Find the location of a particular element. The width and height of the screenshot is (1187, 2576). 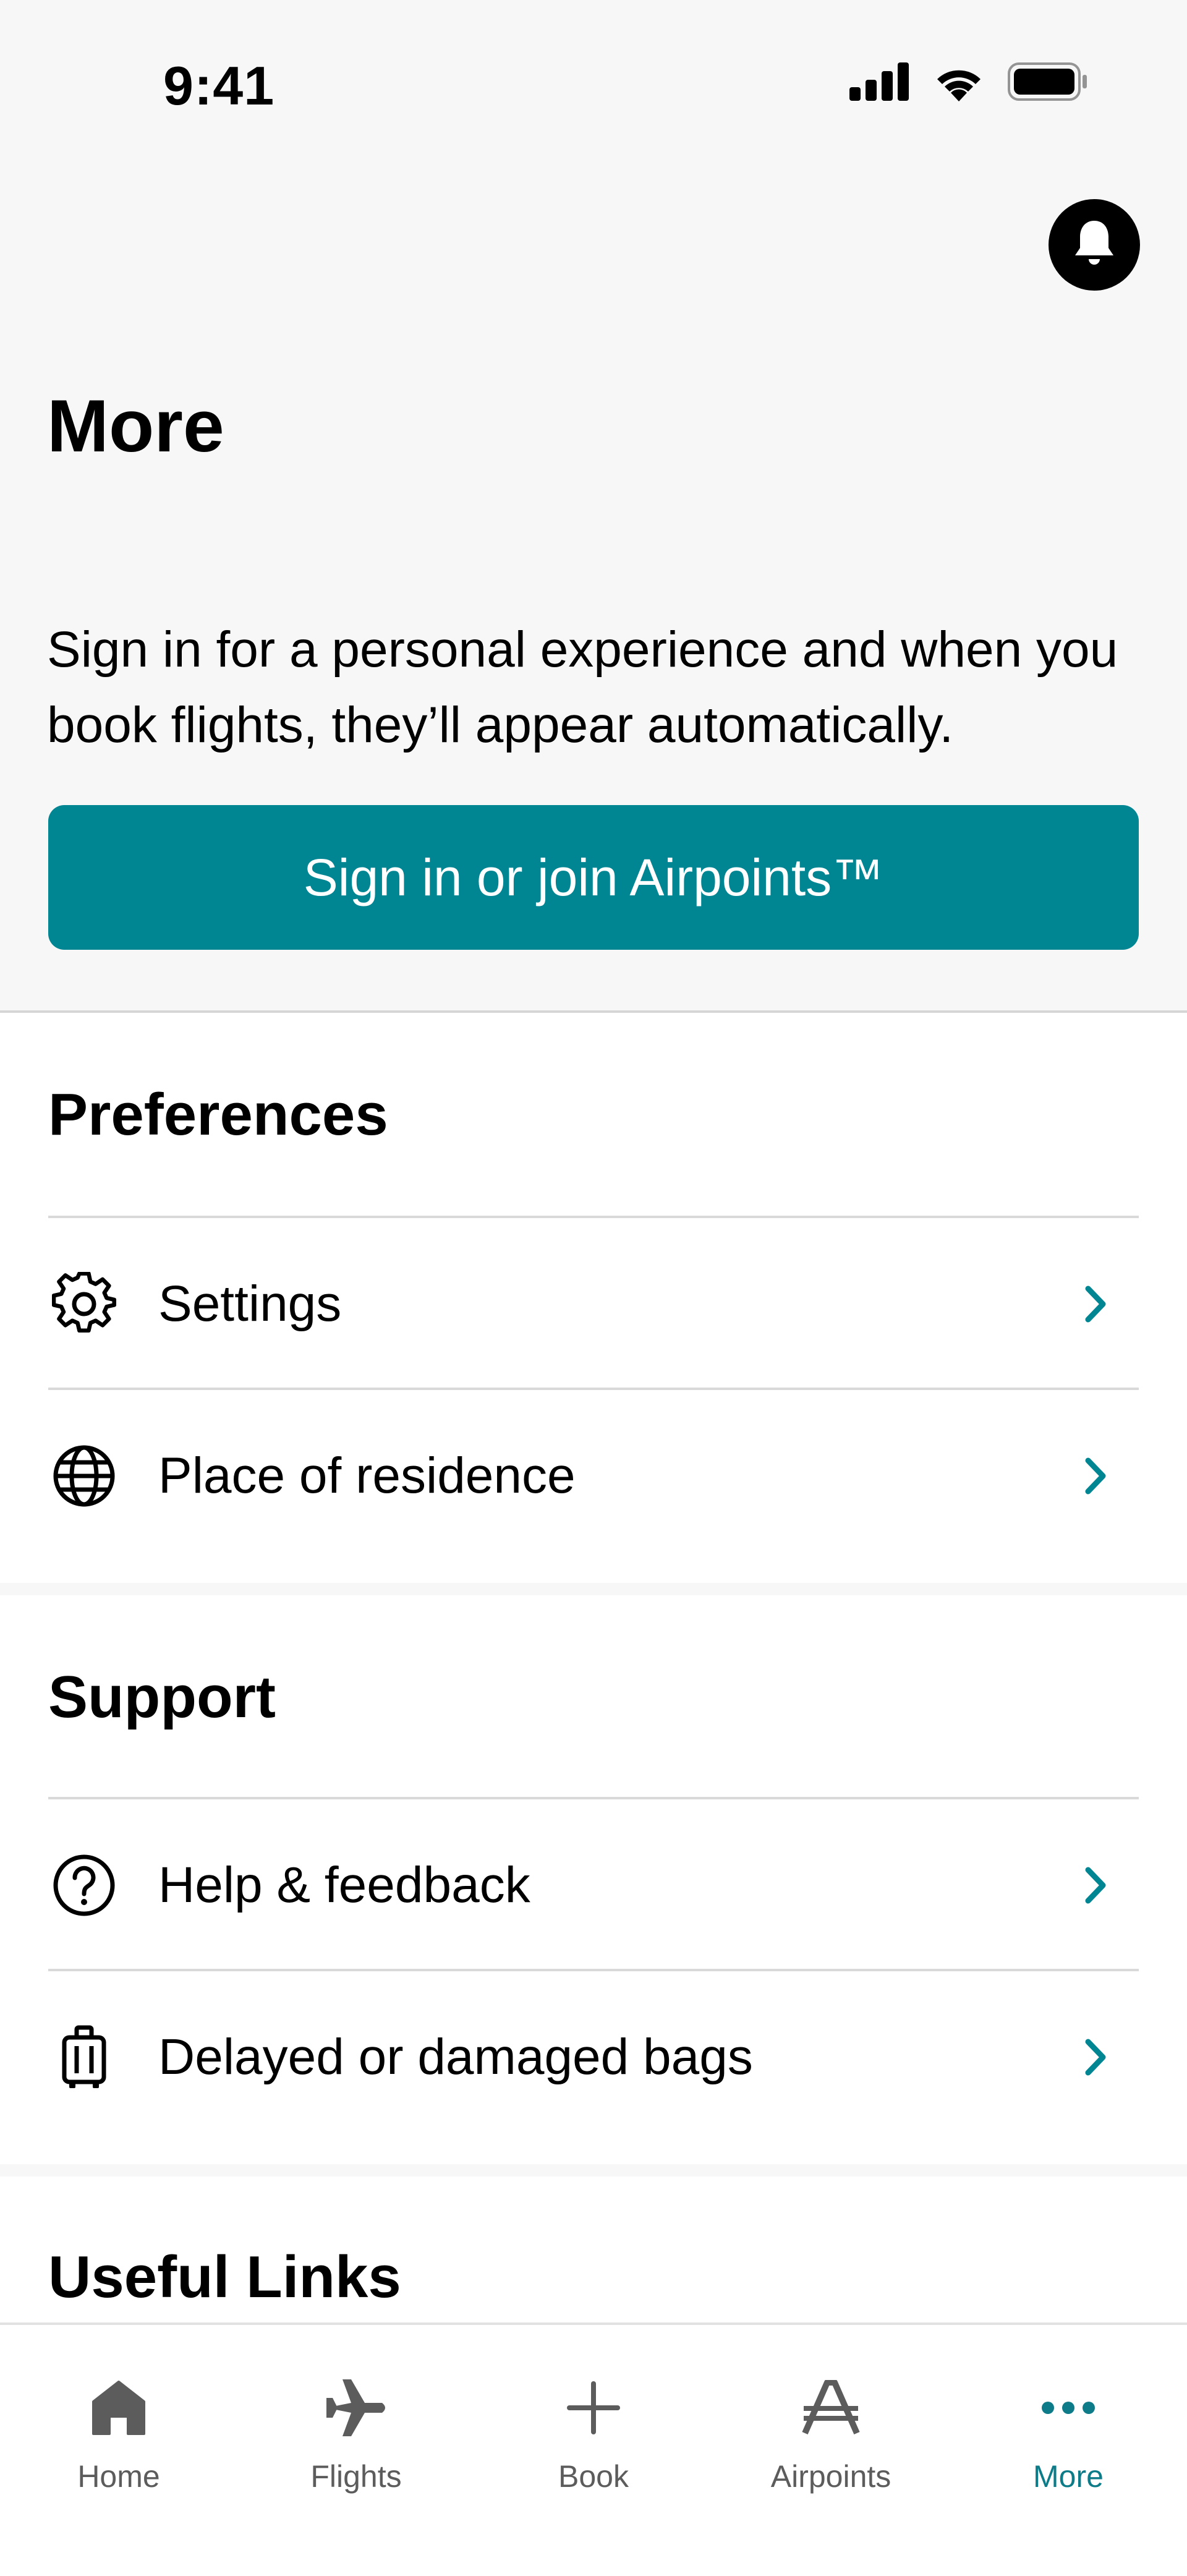

tab-flights: Flights is located at coordinates (356, 2436).